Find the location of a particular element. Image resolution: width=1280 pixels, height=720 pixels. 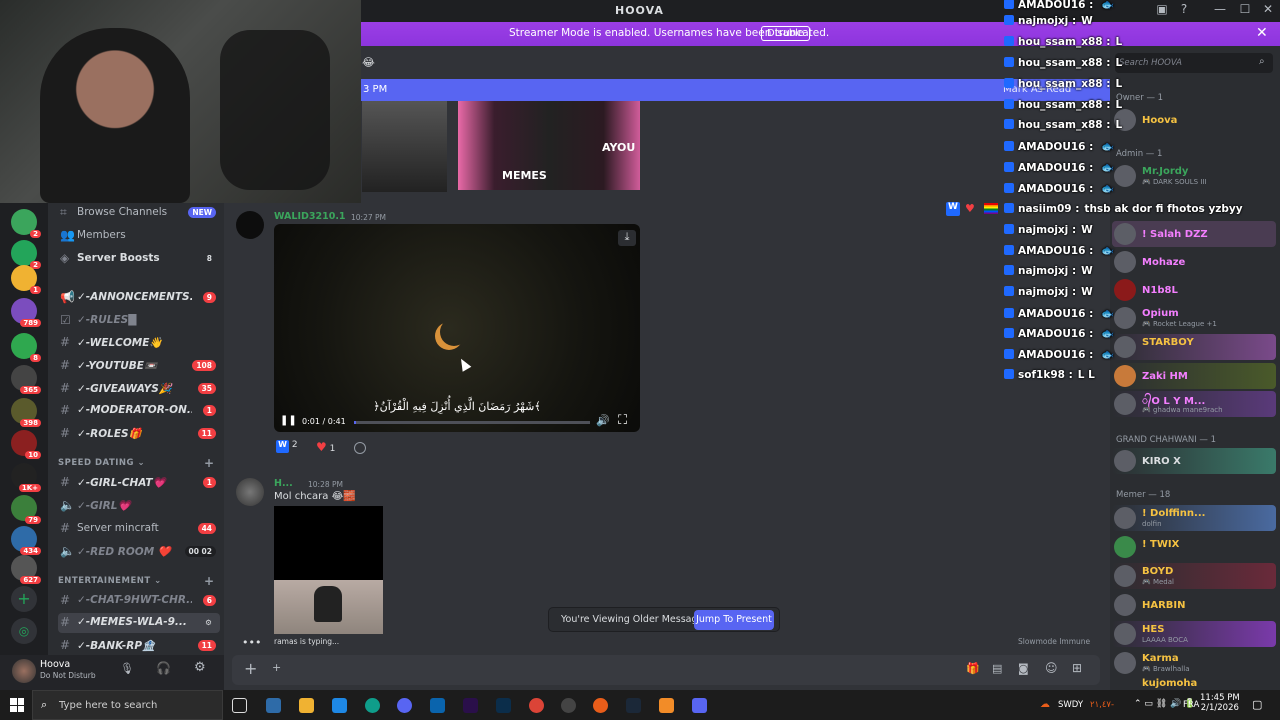

close-window-button: ✕ is located at coordinates (1268, 11).